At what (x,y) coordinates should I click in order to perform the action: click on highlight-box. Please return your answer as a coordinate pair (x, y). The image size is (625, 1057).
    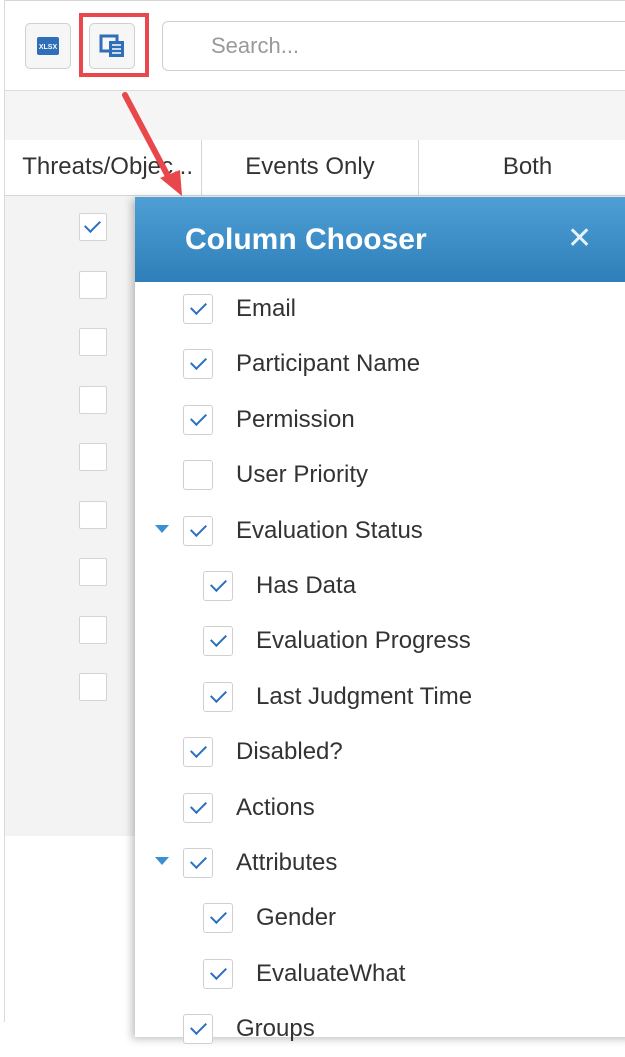
    Looking at the image, I should click on (114, 45).